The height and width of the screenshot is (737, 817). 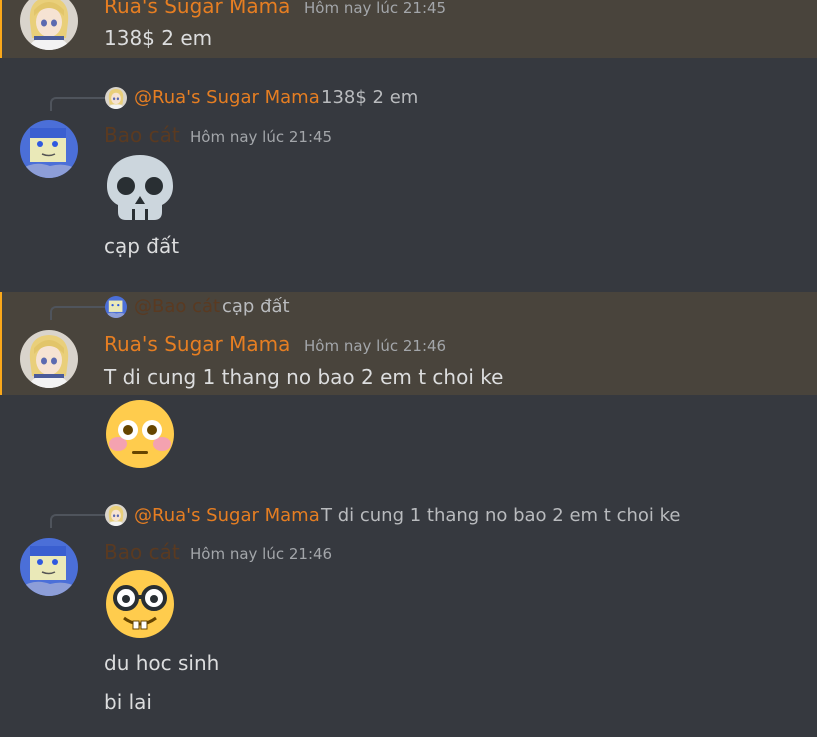 I want to click on reply-mention: @Bao cát, so click(x=177, y=306).